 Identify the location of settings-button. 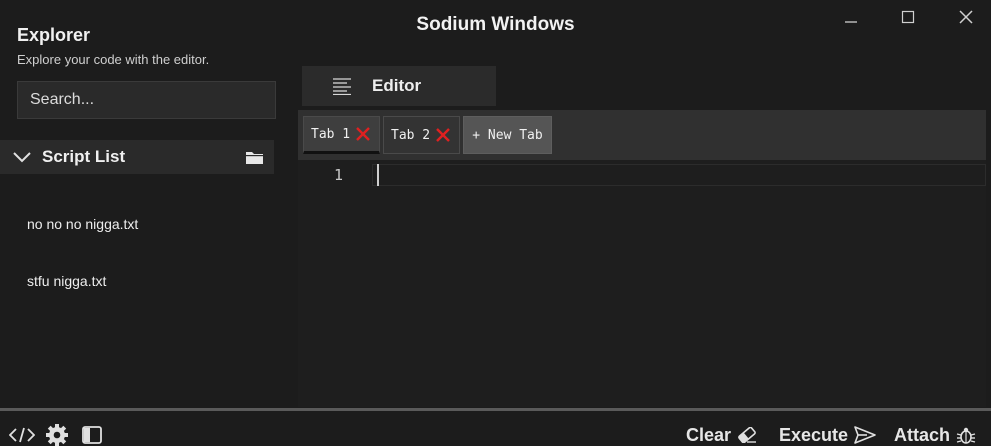
(57, 435).